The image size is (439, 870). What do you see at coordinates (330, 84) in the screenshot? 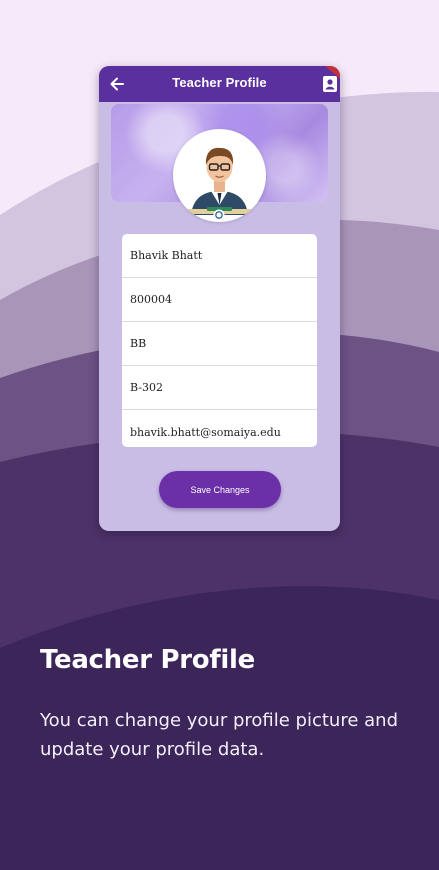
I see `profile-icon` at bounding box center [330, 84].